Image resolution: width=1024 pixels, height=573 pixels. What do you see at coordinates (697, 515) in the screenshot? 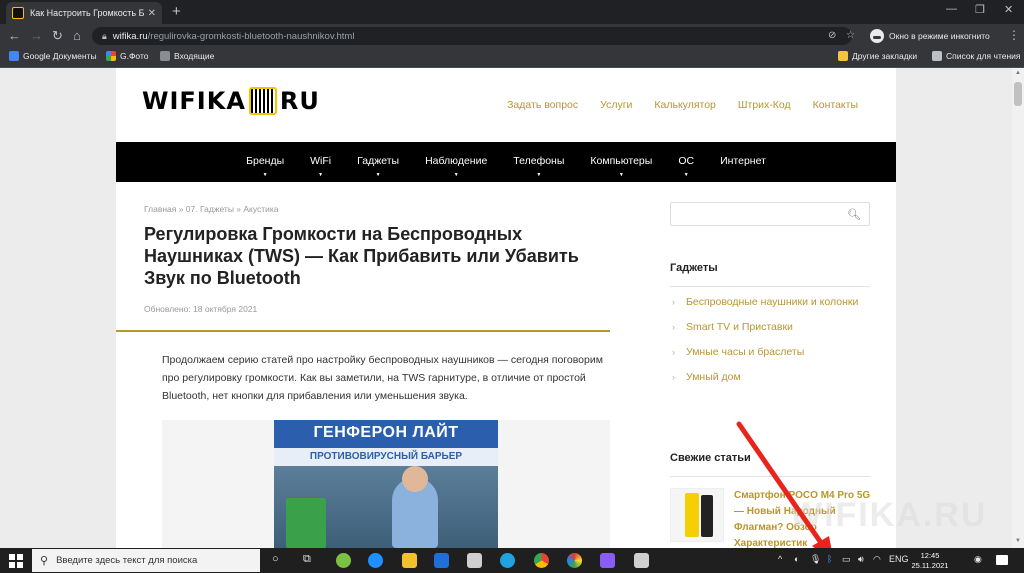
I see `post-thumbnail` at bounding box center [697, 515].